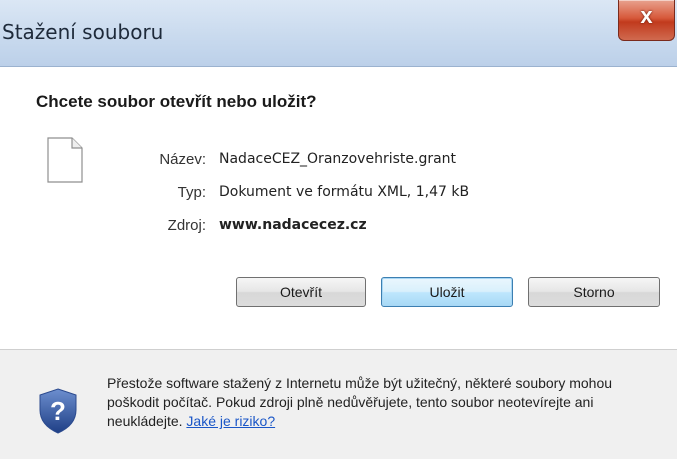 Image resolution: width=677 pixels, height=459 pixels. What do you see at coordinates (186, 225) in the screenshot?
I see `source-label: Zdroj:` at bounding box center [186, 225].